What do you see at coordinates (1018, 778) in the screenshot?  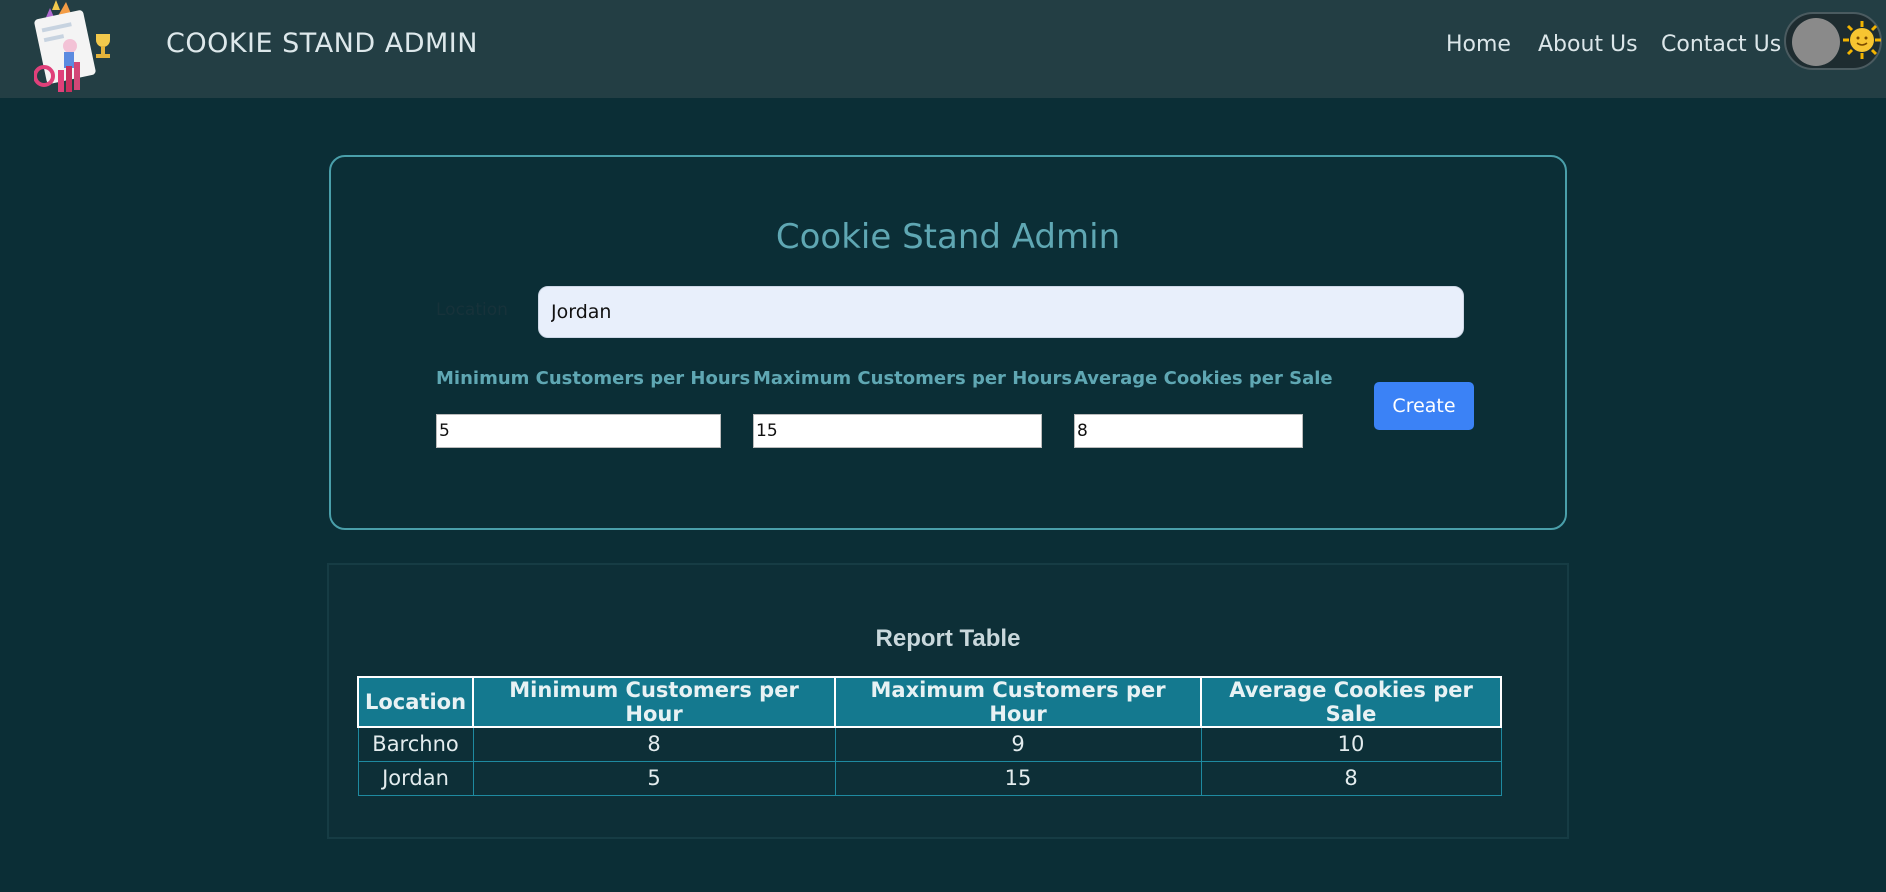 I see `cell-max-customers: 15` at bounding box center [1018, 778].